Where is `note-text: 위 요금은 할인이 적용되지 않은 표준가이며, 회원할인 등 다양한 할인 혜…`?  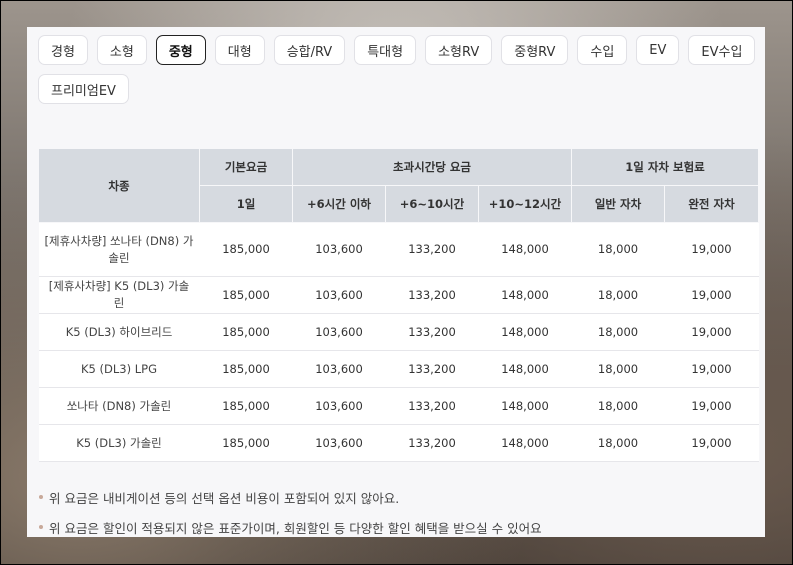 note-text: 위 요금은 할인이 적용되지 않은 표준가이며, 회원할인 등 다양한 할인 혜… is located at coordinates (295, 528).